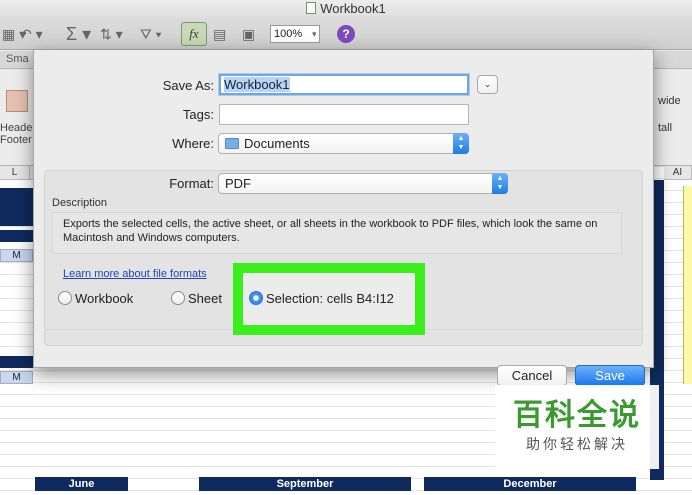  What do you see at coordinates (530, 484) in the screenshot?
I see `month-header-december: December` at bounding box center [530, 484].